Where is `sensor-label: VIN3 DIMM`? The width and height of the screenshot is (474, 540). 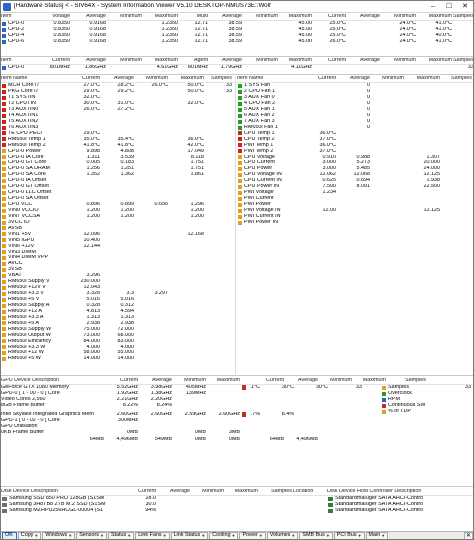
sensor-label: VIN3 DIMM is located at coordinates (22, 252).